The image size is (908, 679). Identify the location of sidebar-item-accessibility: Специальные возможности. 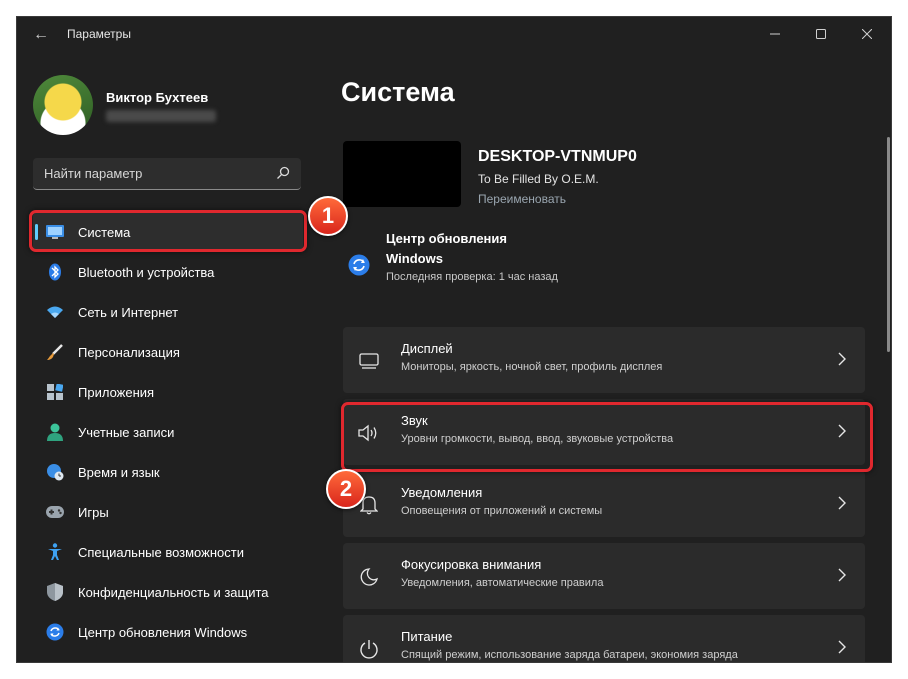
(168, 552).